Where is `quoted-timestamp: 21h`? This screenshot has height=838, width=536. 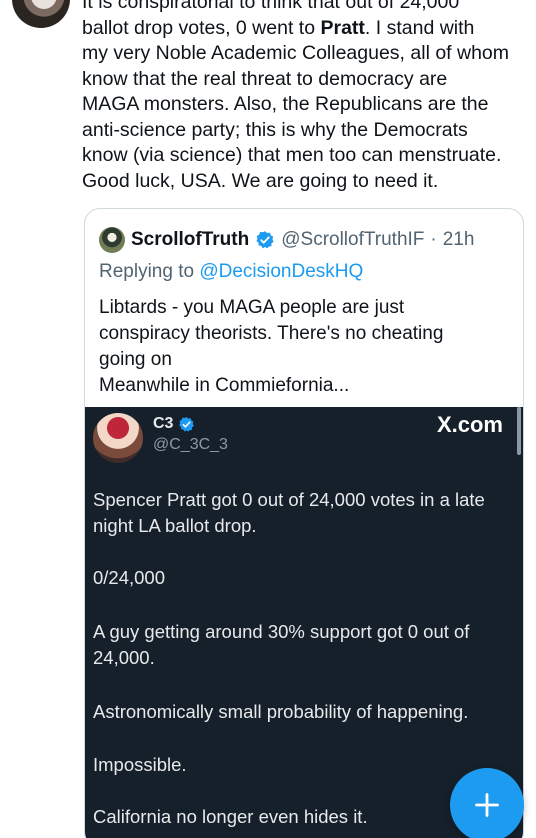 quoted-timestamp: 21h is located at coordinates (459, 240).